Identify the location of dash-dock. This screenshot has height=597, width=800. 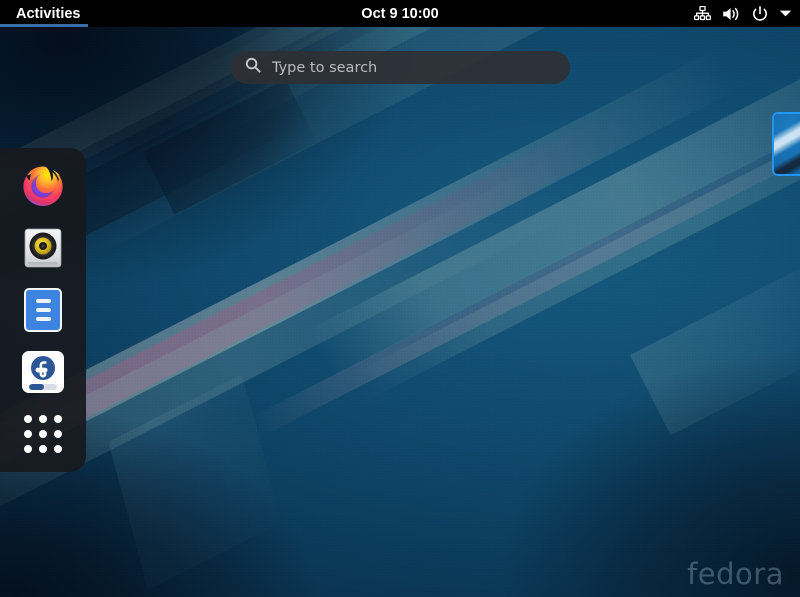
(43, 310).